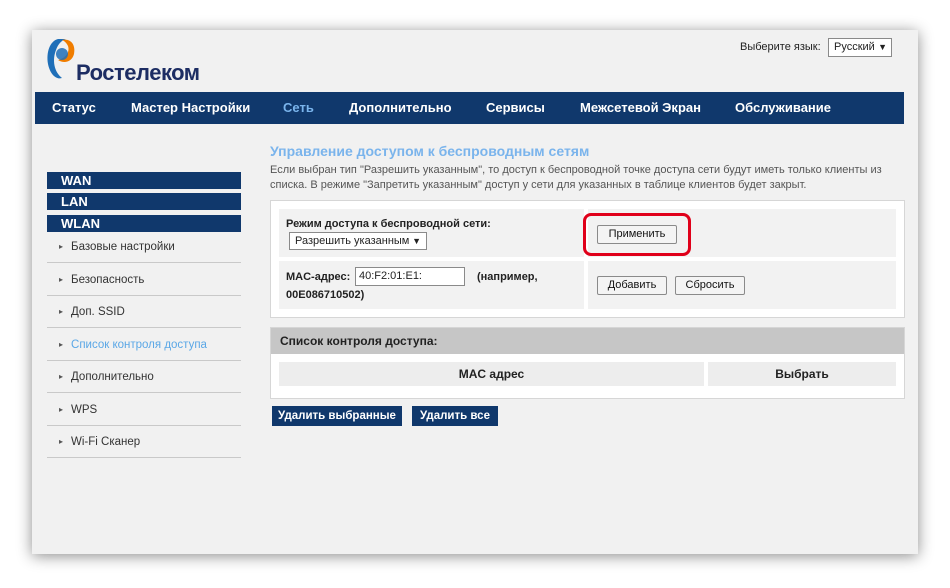 Image resolution: width=950 pixels, height=588 pixels. Describe the element at coordinates (144, 312) in the screenshot. I see `sidebar-item-extra-ssid: ▸ Доп. SSID` at that location.